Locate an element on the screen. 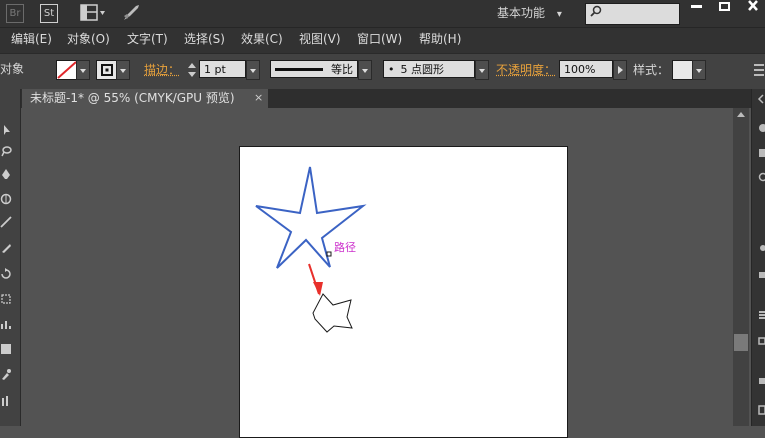 This screenshot has height=438, width=765. gradient-tool-icon is located at coordinates (6, 349).